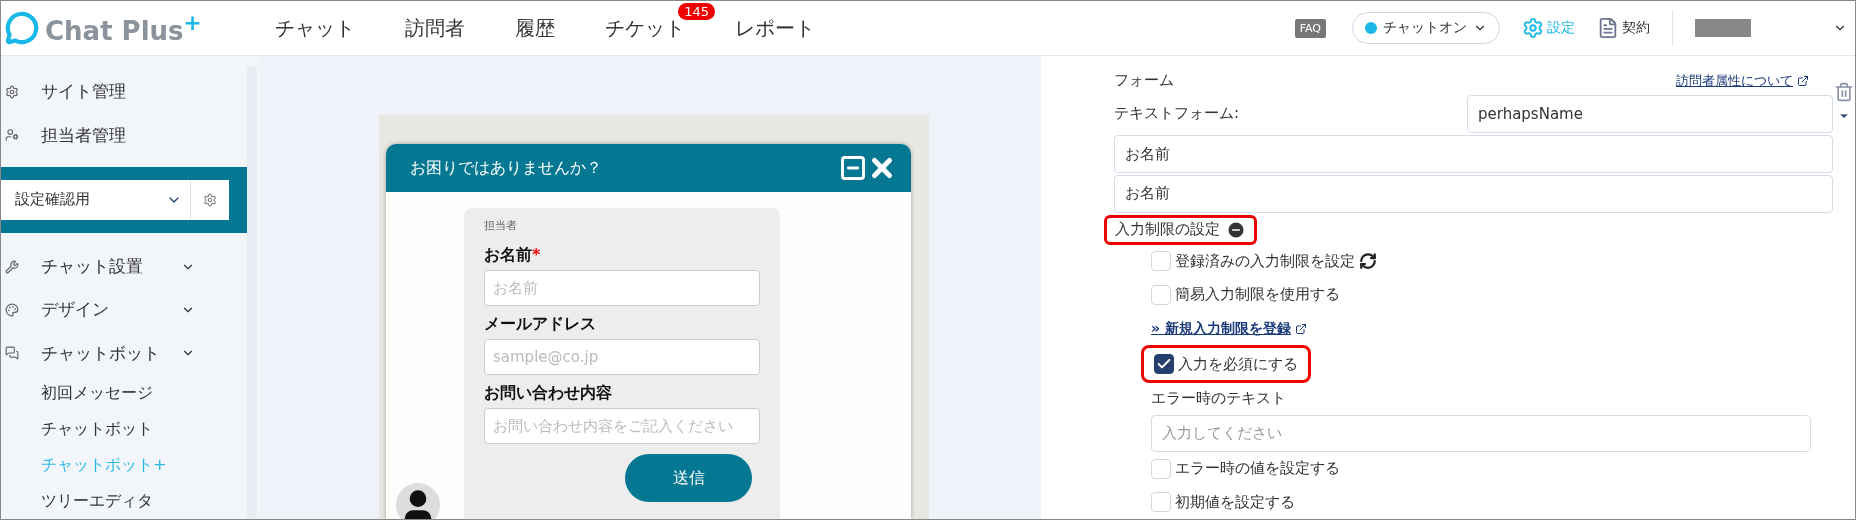  What do you see at coordinates (12, 309) in the screenshot?
I see `palette-icon` at bounding box center [12, 309].